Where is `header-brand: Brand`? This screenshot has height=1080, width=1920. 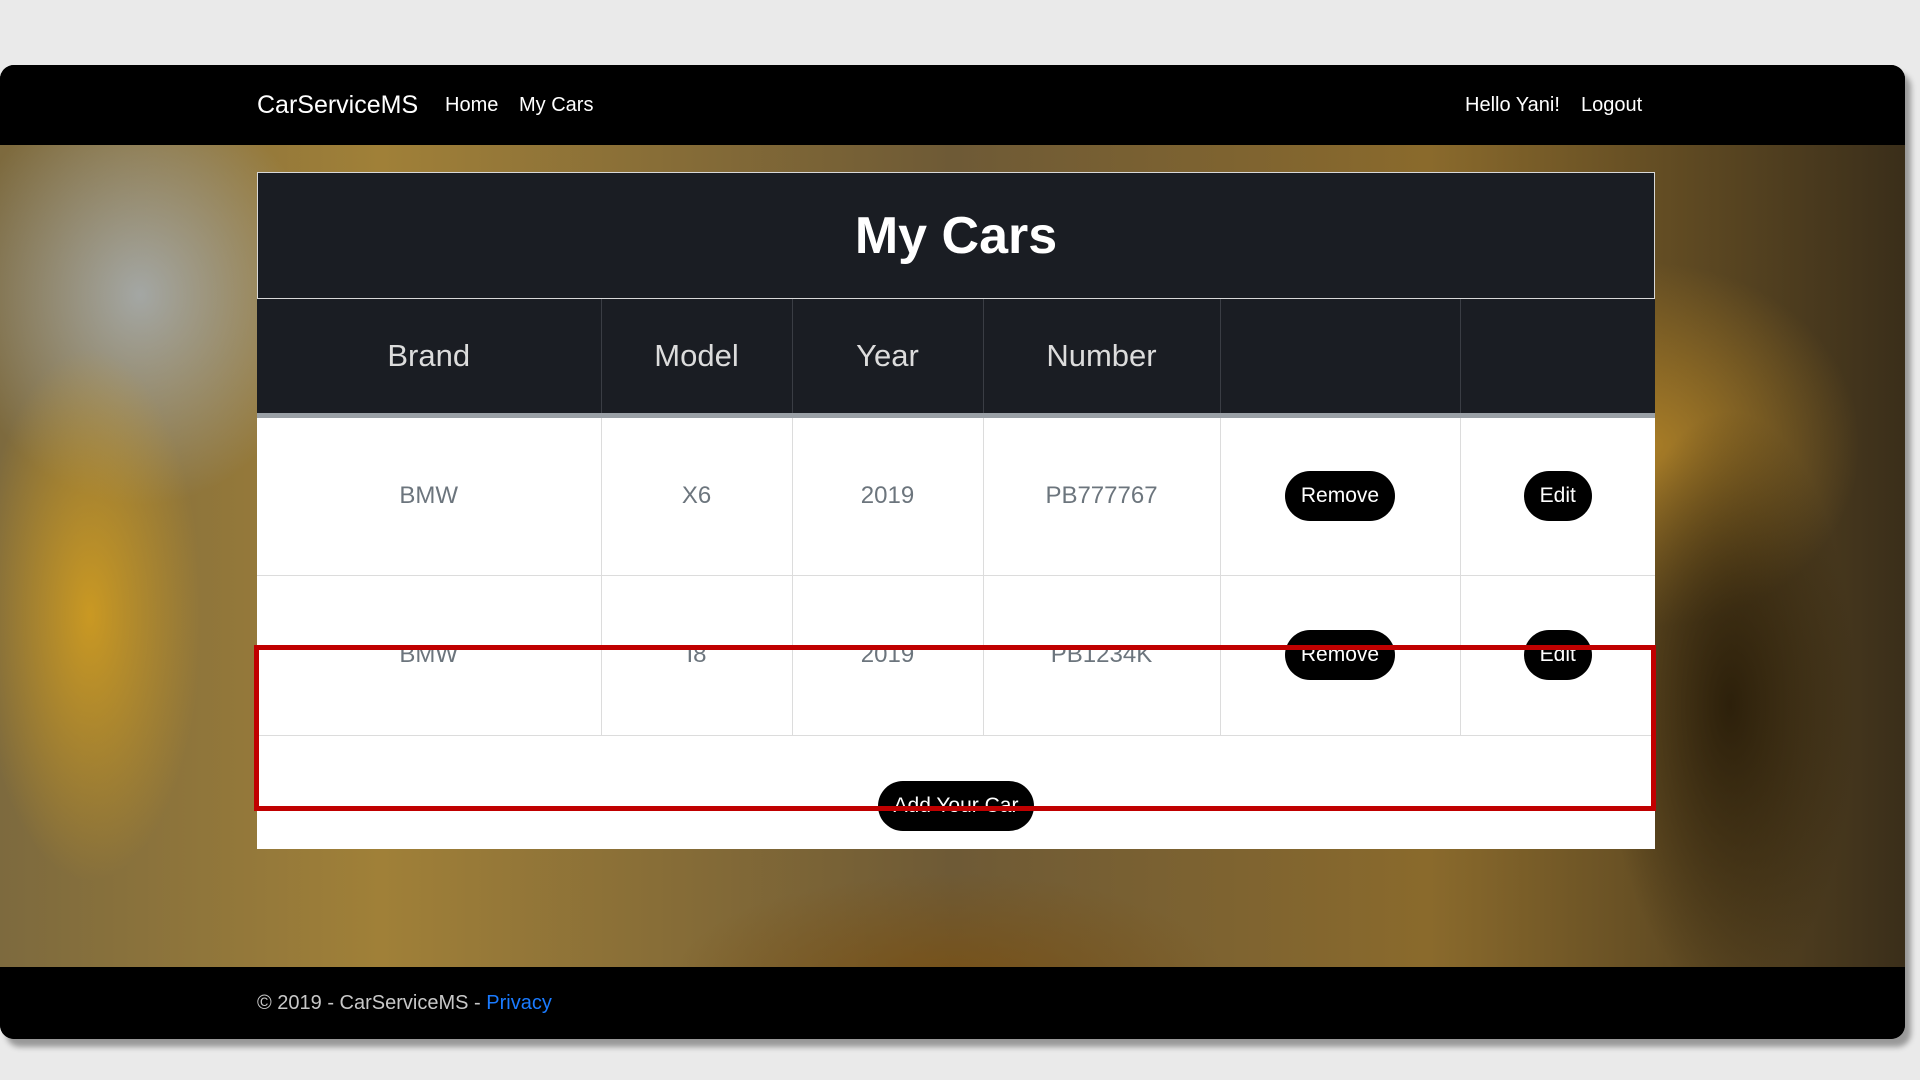 header-brand: Brand is located at coordinates (429, 358).